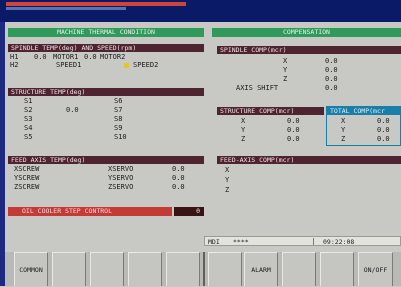  What do you see at coordinates (90, 57) in the screenshot?
I see `motor1-value: 0.0` at bounding box center [90, 57].